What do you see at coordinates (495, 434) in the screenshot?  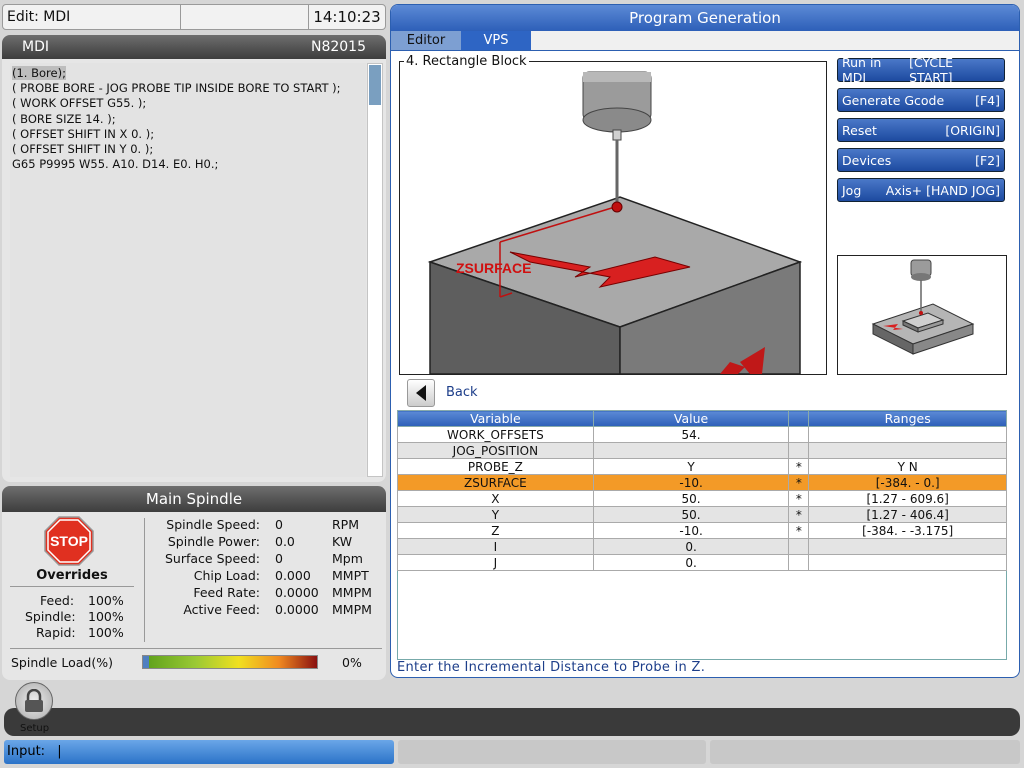 I see `cell-variable: WORK_OFFSETS` at bounding box center [495, 434].